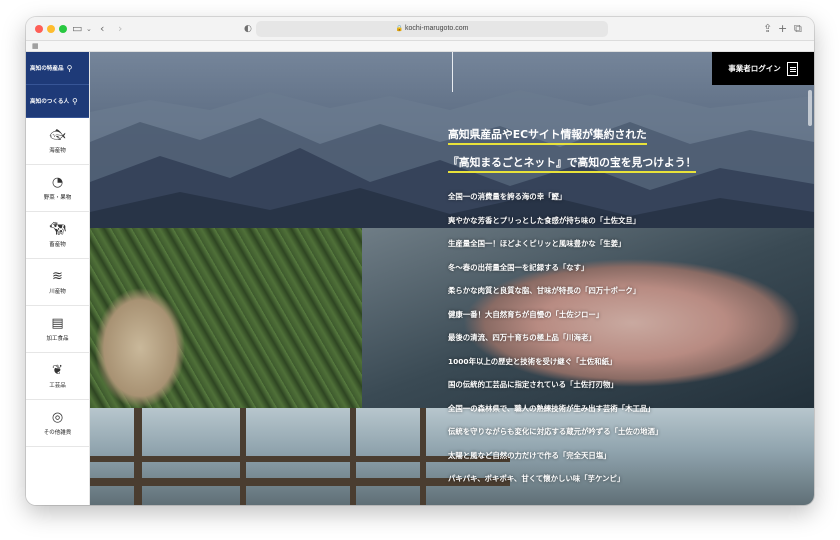  I want to click on search-specialty-products-button: 高知の特産品 ⚲, so click(57, 68).